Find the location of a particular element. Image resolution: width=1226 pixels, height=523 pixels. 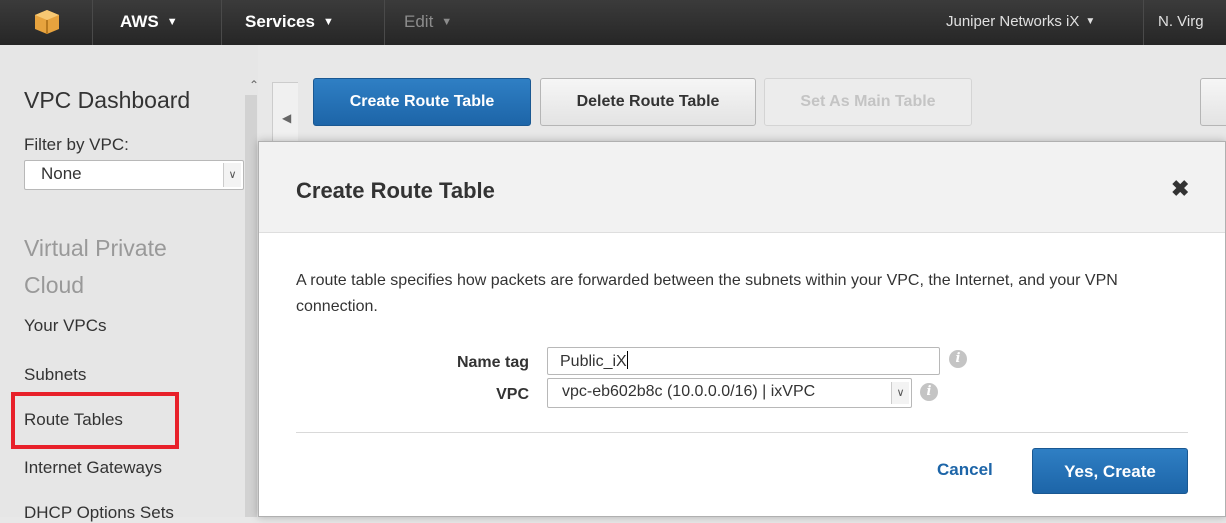

edit-menu-label: Edit is located at coordinates (419, 21).